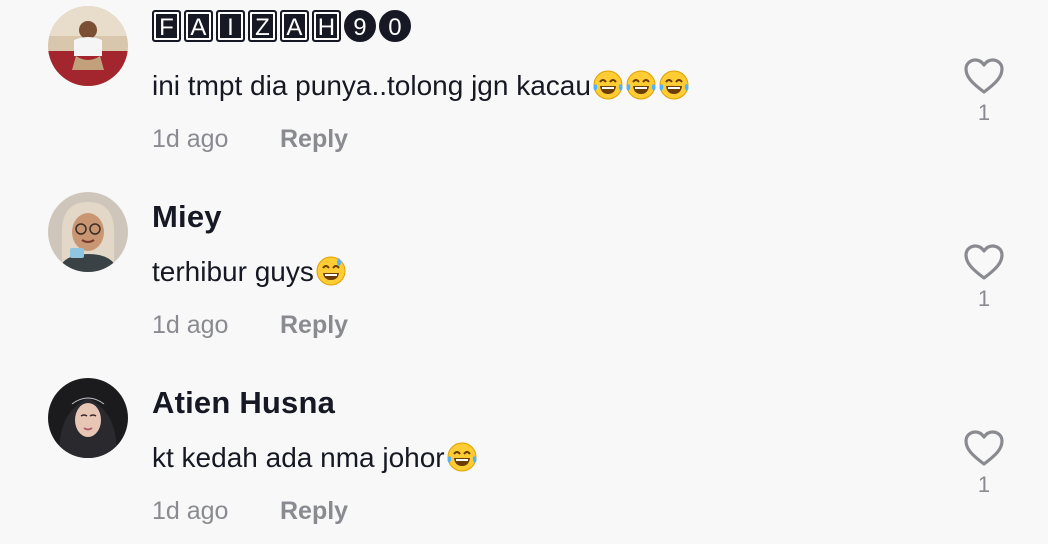 Image resolution: width=1048 pixels, height=544 pixels. Describe the element at coordinates (298, 457) in the screenshot. I see `comment-body: kt kedah ada nma johor` at that location.